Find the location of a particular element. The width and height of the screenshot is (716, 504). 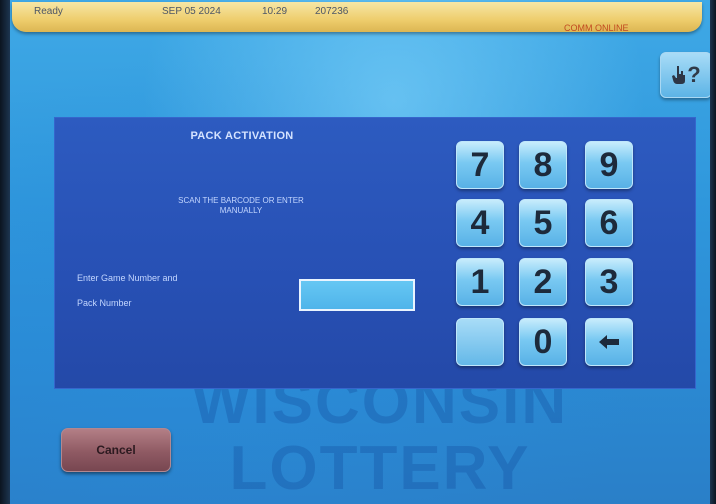

status-date: SEP 05 2024 is located at coordinates (191, 11).